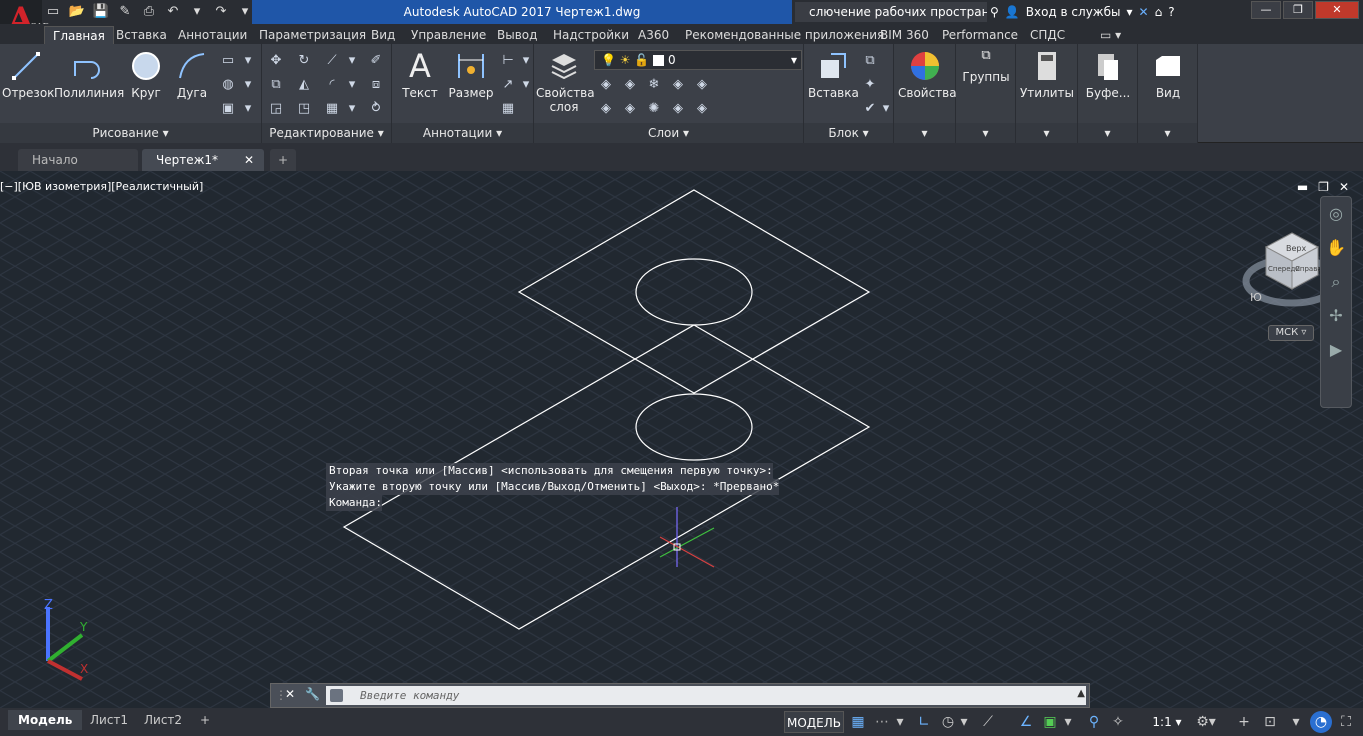  Describe the element at coordinates (1047, 35) in the screenshot. I see `tab-spds: СПДС` at that location.